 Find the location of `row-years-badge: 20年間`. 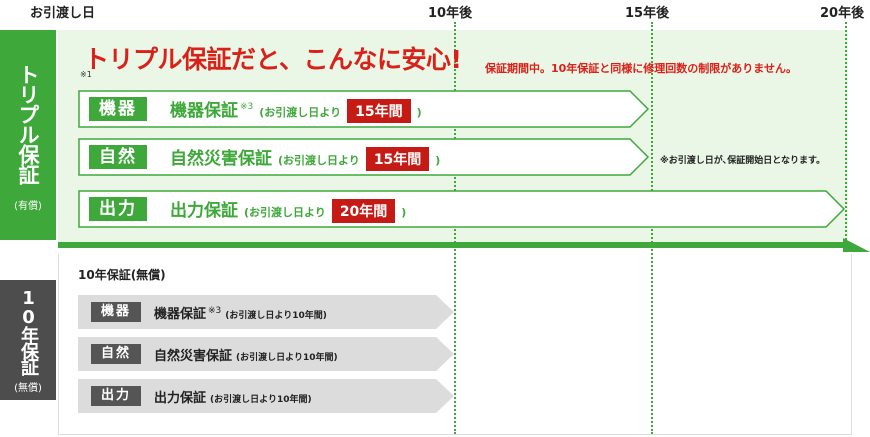

row-years-badge: 20年間 is located at coordinates (363, 211).